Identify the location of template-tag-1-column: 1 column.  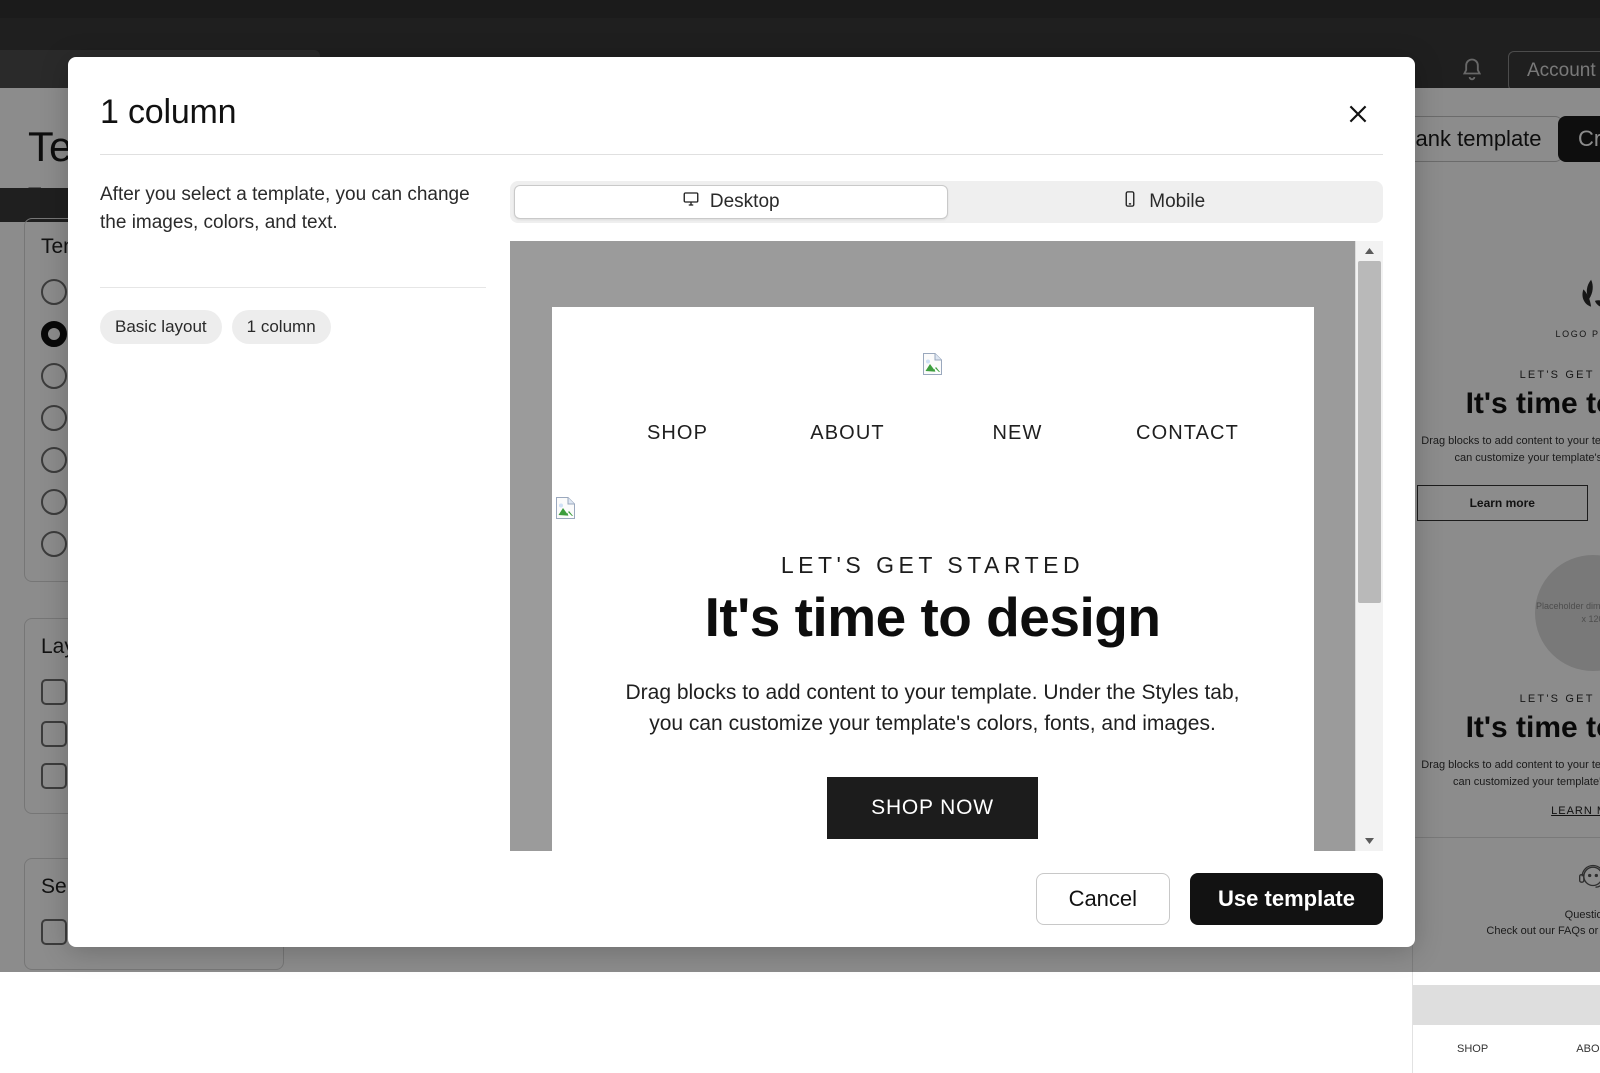
(281, 327).